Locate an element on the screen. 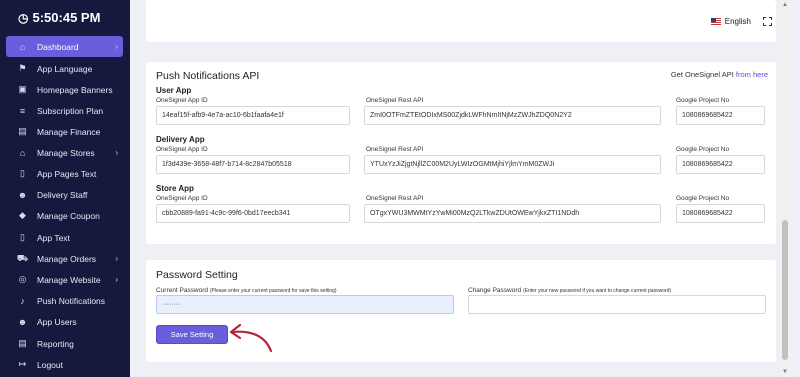 The height and width of the screenshot is (377, 800). current-password-input: ········ is located at coordinates (305, 304).